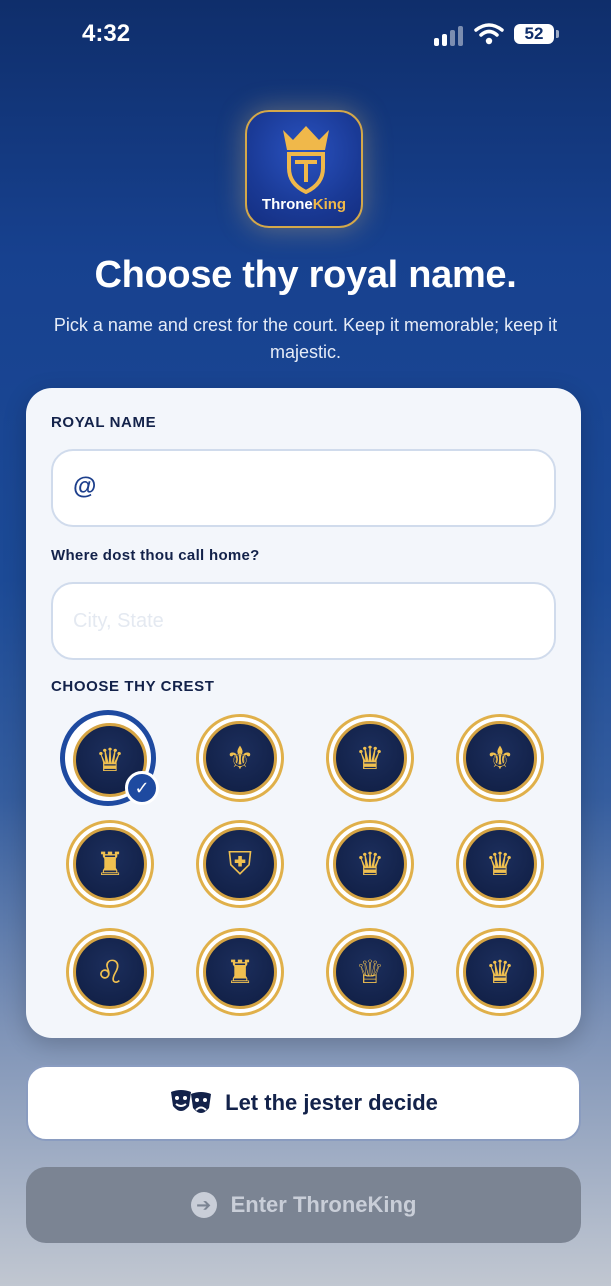 This screenshot has height=1286, width=611. I want to click on toilet-paper-laurel-icon: ♛, so click(370, 758).